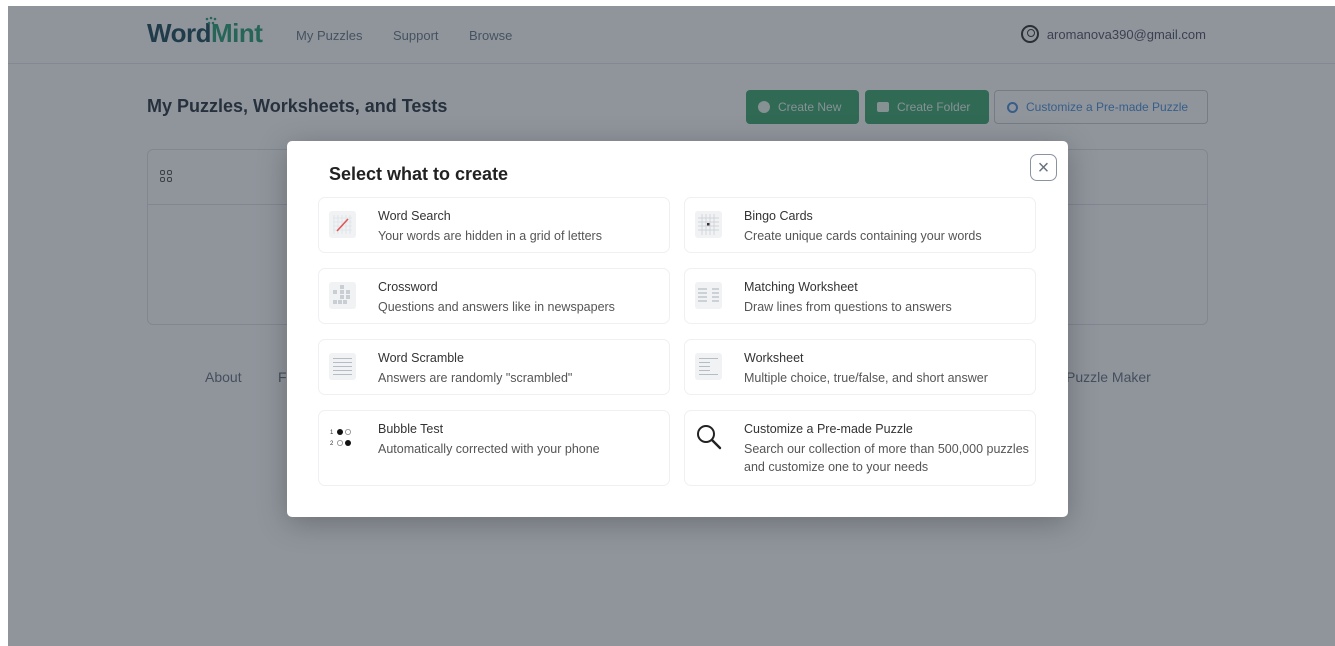  I want to click on crossword-thumb-icon, so click(342, 295).